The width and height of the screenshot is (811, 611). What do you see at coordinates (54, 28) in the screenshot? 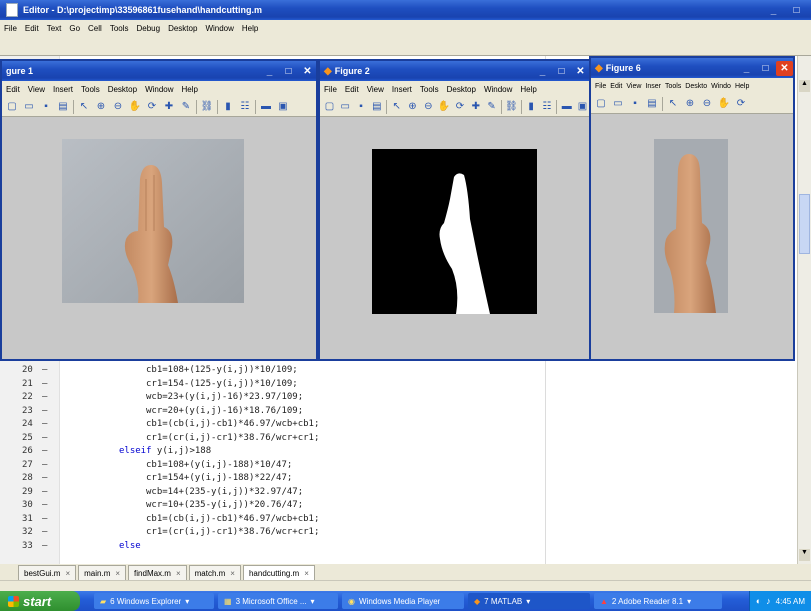
I see `menu-item-text: Text` at bounding box center [54, 28].